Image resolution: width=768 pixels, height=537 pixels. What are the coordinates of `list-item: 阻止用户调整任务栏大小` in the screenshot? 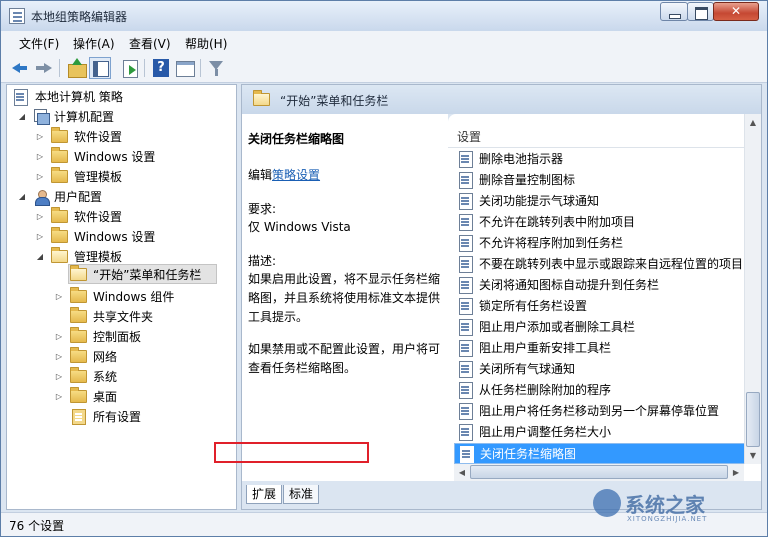 It's located at (600, 432).